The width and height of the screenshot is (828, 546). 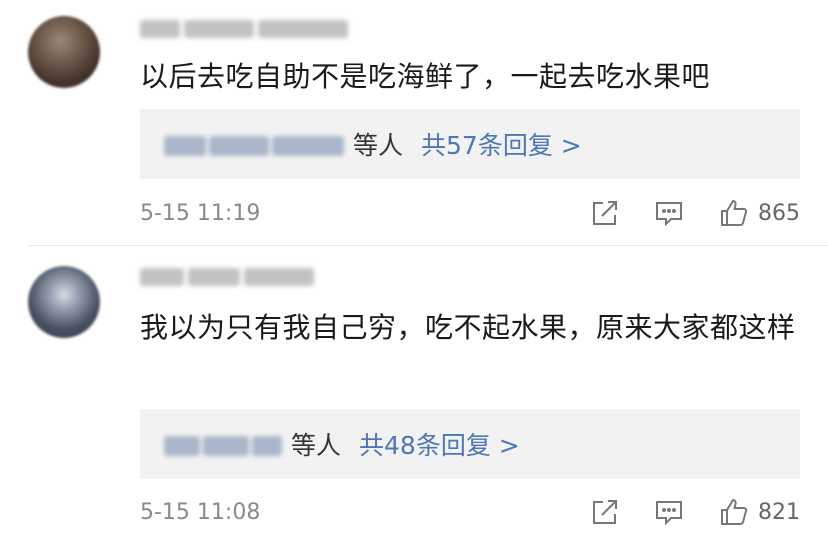 I want to click on comment-text: 我以为只有我自己穷，吃不起水果，原来大家都这样, so click(x=468, y=327).